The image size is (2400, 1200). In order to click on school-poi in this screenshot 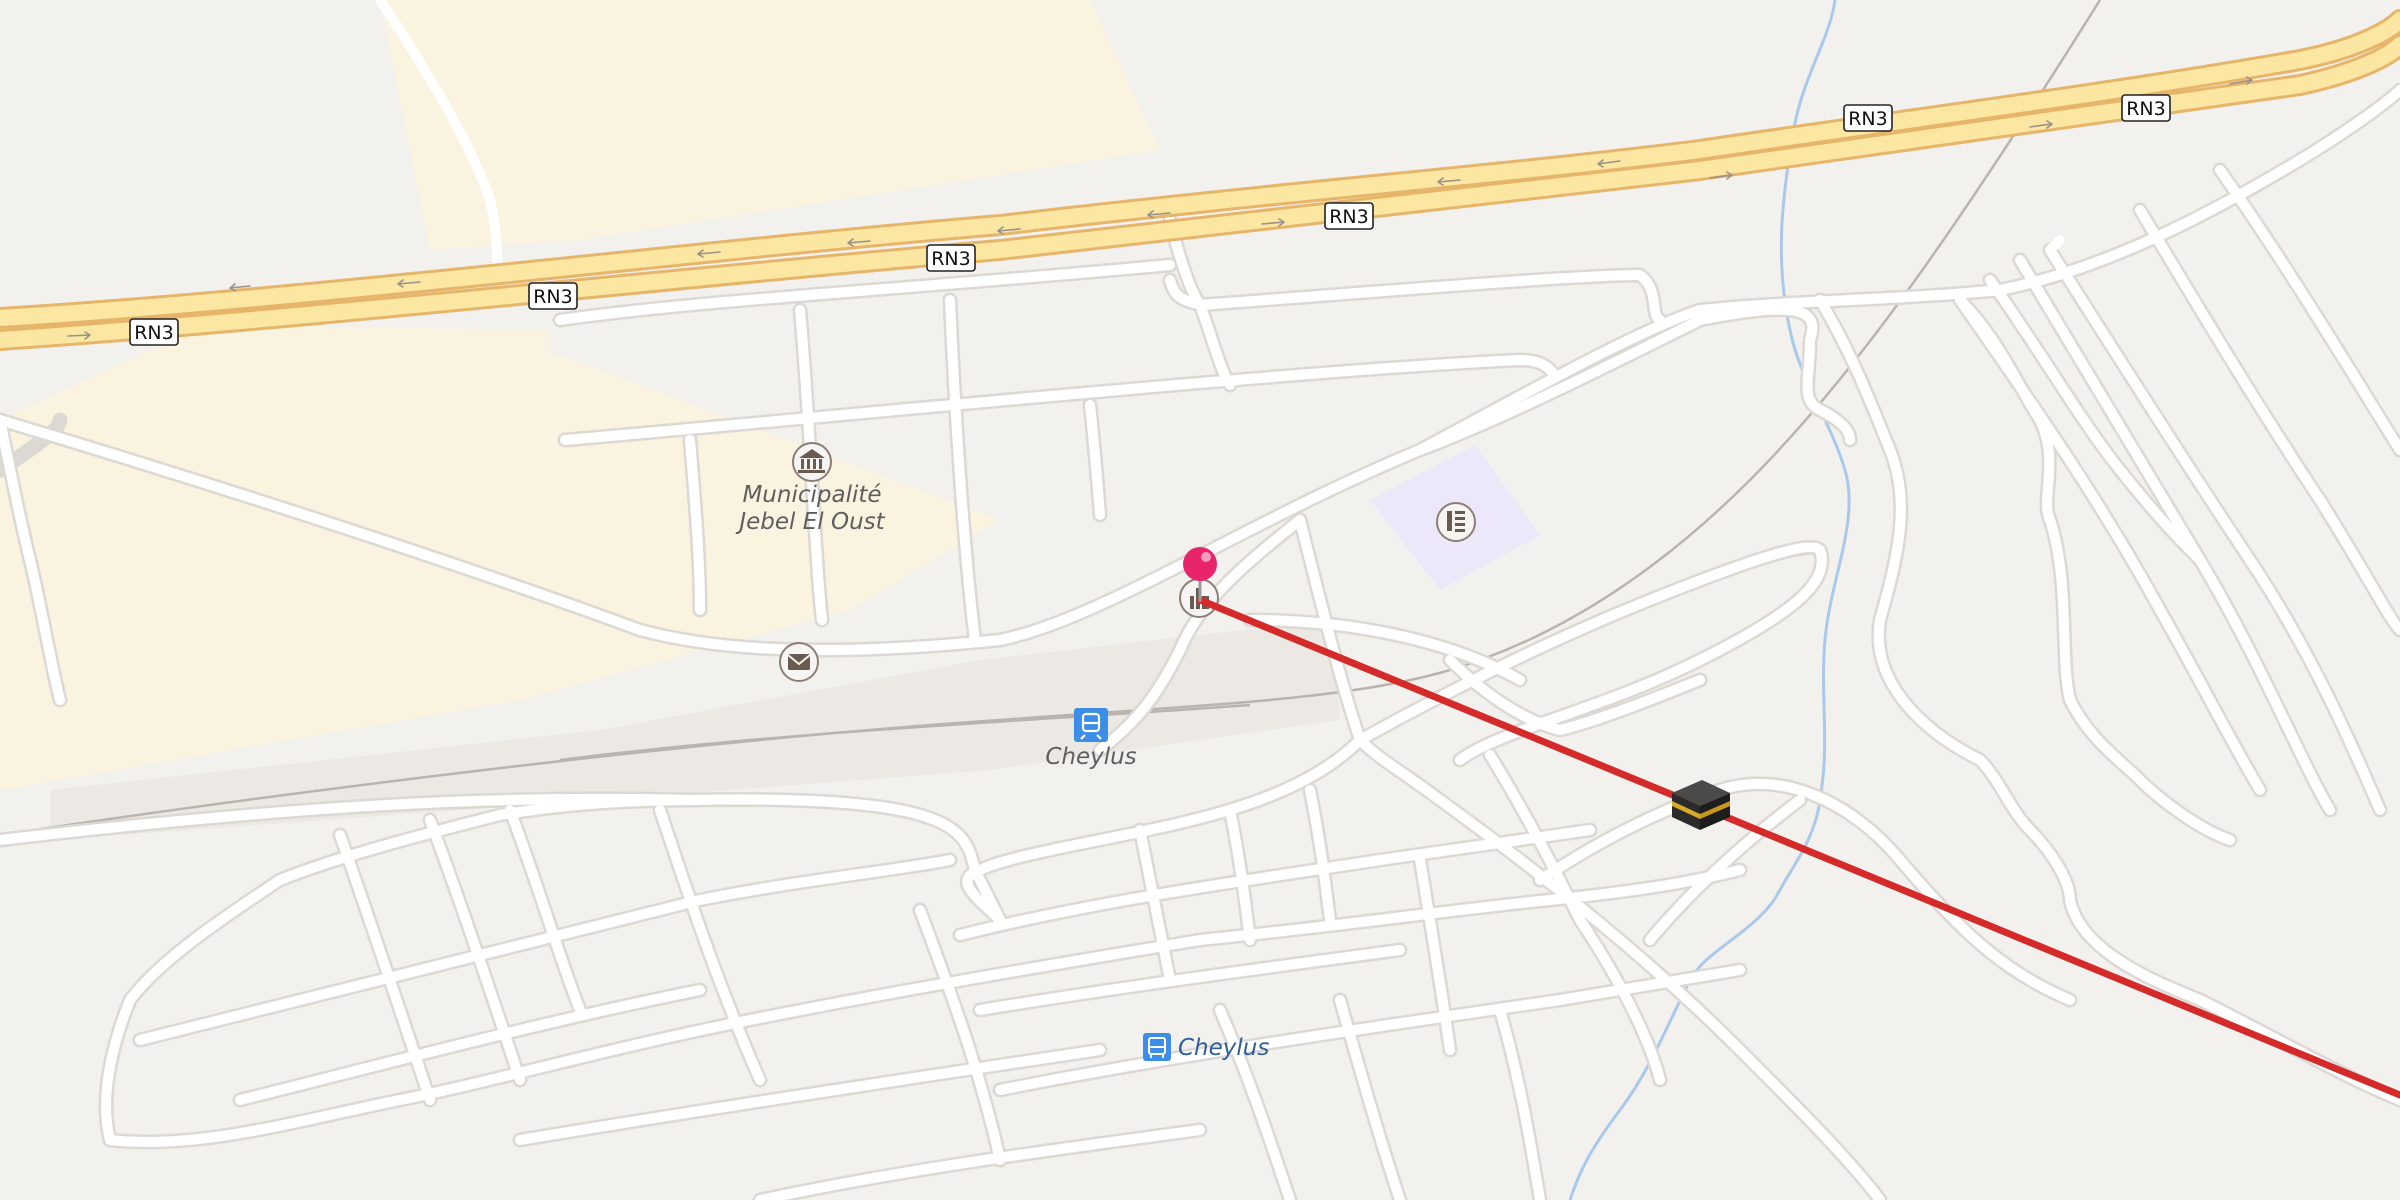, I will do `click(1456, 522)`.